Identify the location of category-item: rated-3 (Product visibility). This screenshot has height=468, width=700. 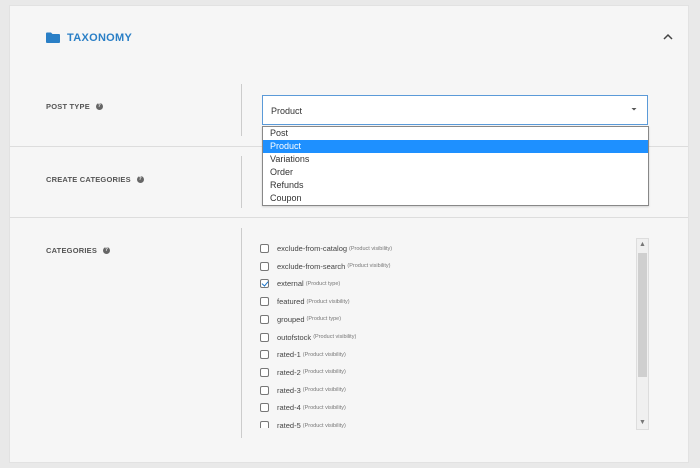
(303, 390).